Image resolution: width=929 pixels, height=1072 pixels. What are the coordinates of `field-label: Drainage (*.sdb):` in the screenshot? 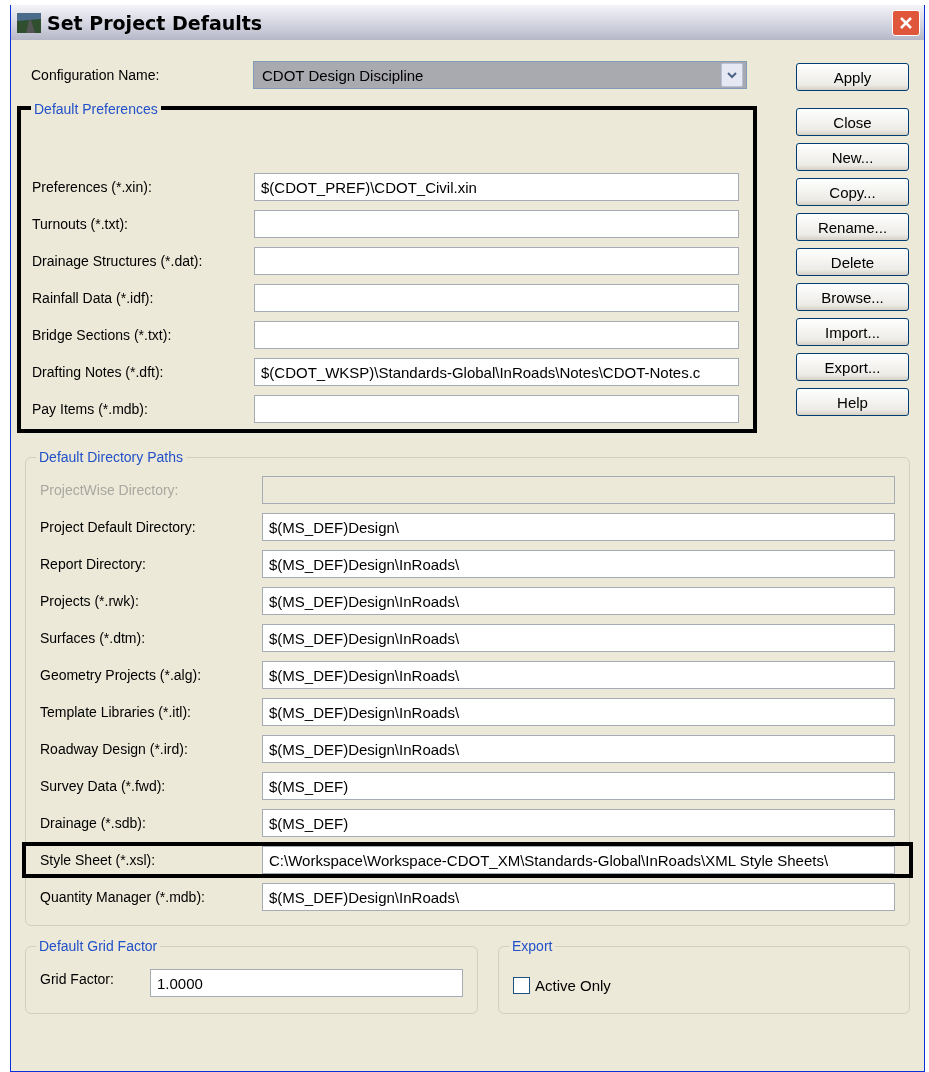 It's located at (93, 823).